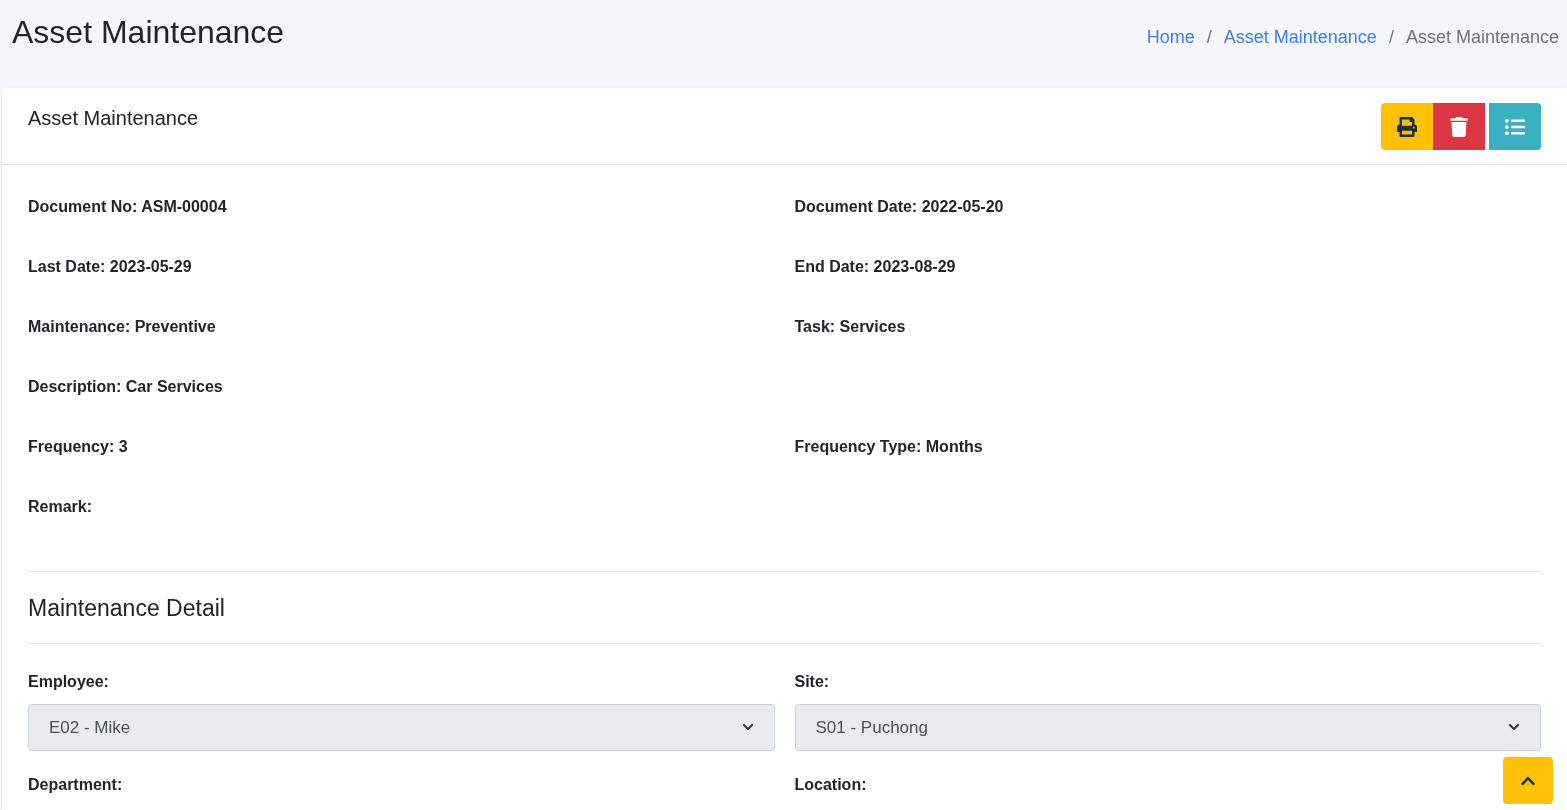 This screenshot has width=1567, height=810. What do you see at coordinates (401, 465) in the screenshot?
I see `info-field: Frequency: 3` at bounding box center [401, 465].